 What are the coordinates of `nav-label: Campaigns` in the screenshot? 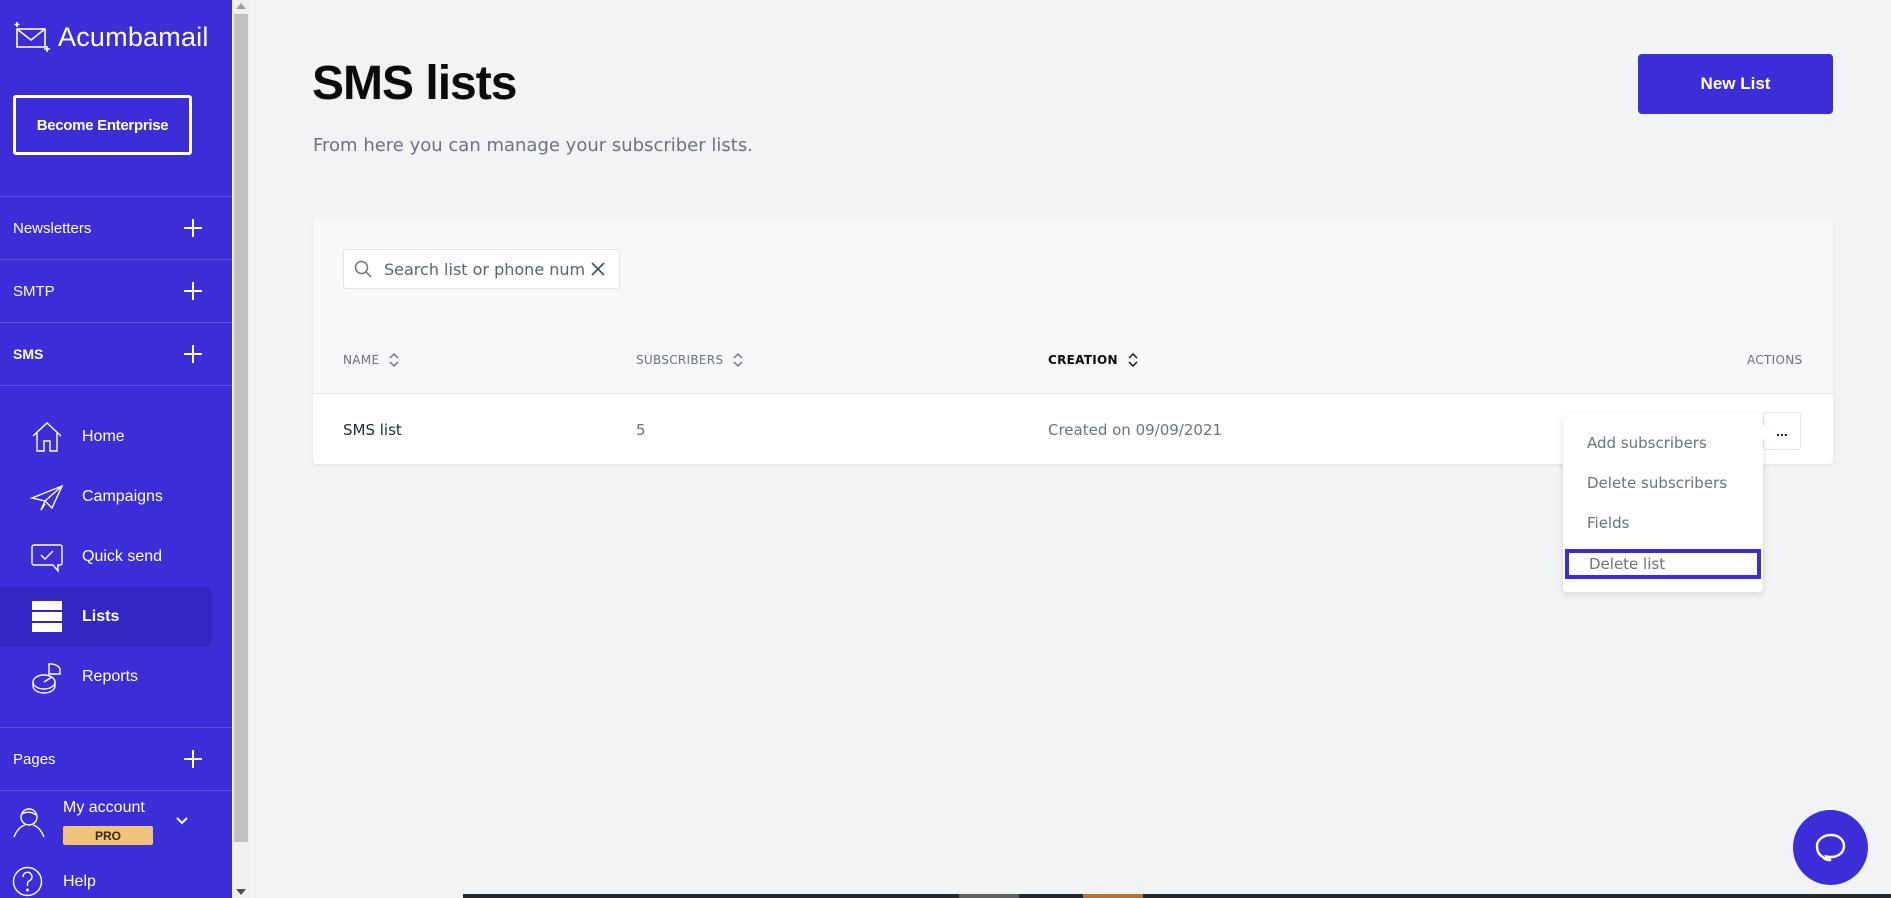 It's located at (122, 496).